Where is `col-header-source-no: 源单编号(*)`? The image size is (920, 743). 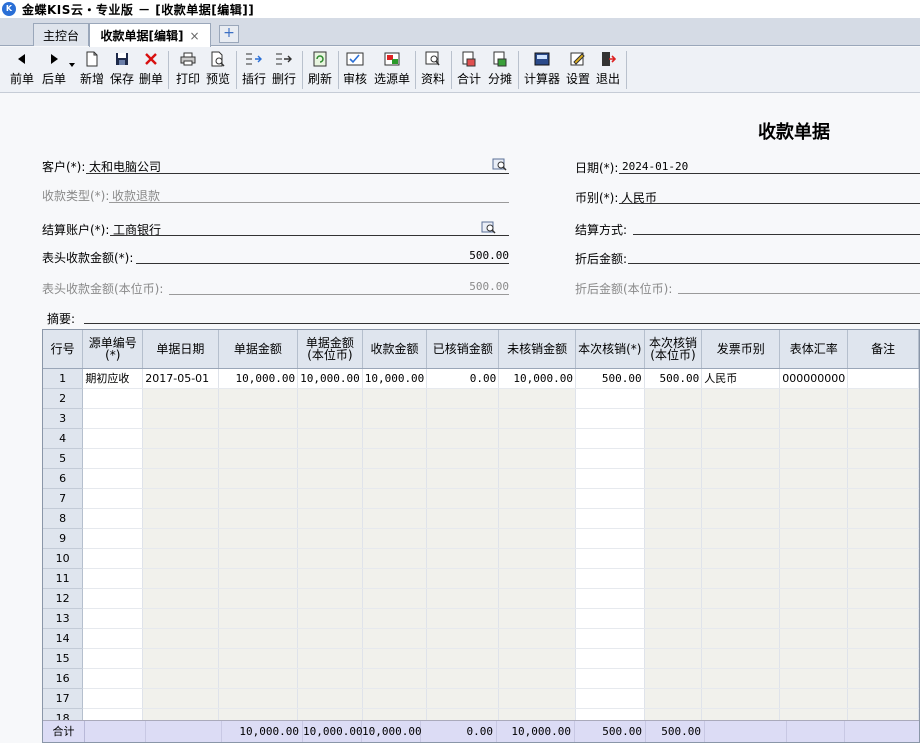
col-header-source-no: 源单编号(*) is located at coordinates (113, 349).